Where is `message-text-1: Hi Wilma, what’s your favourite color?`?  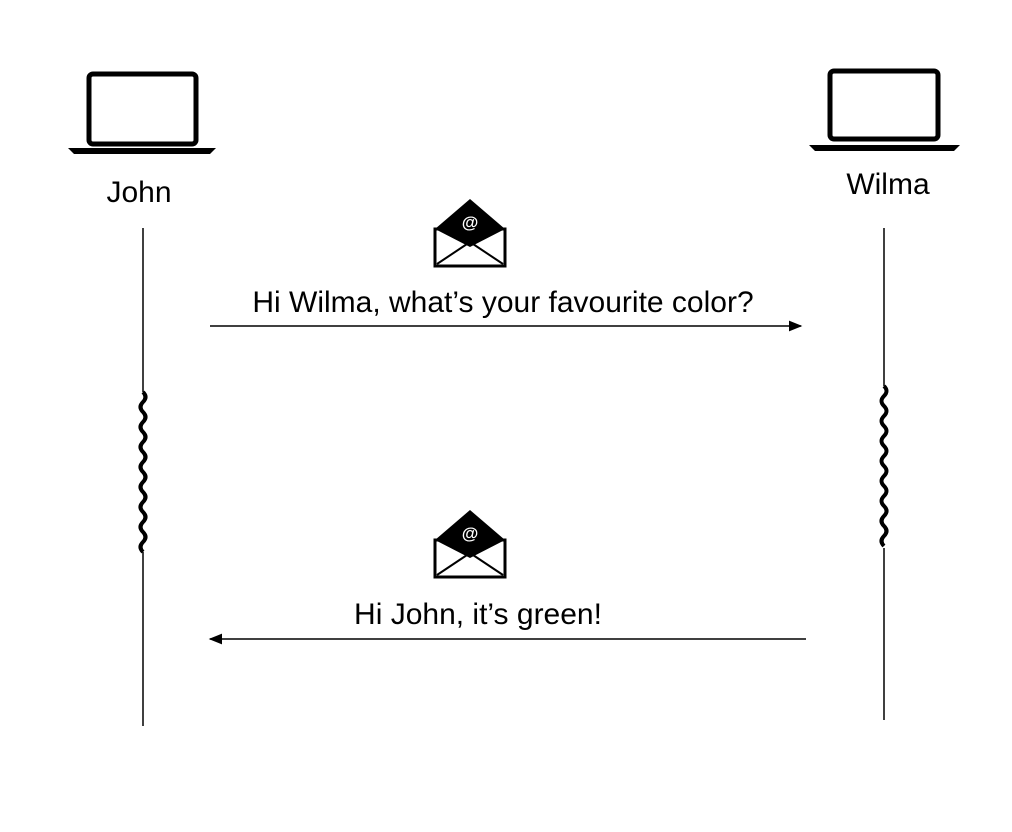 message-text-1: Hi Wilma, what’s your favourite color? is located at coordinates (502, 302).